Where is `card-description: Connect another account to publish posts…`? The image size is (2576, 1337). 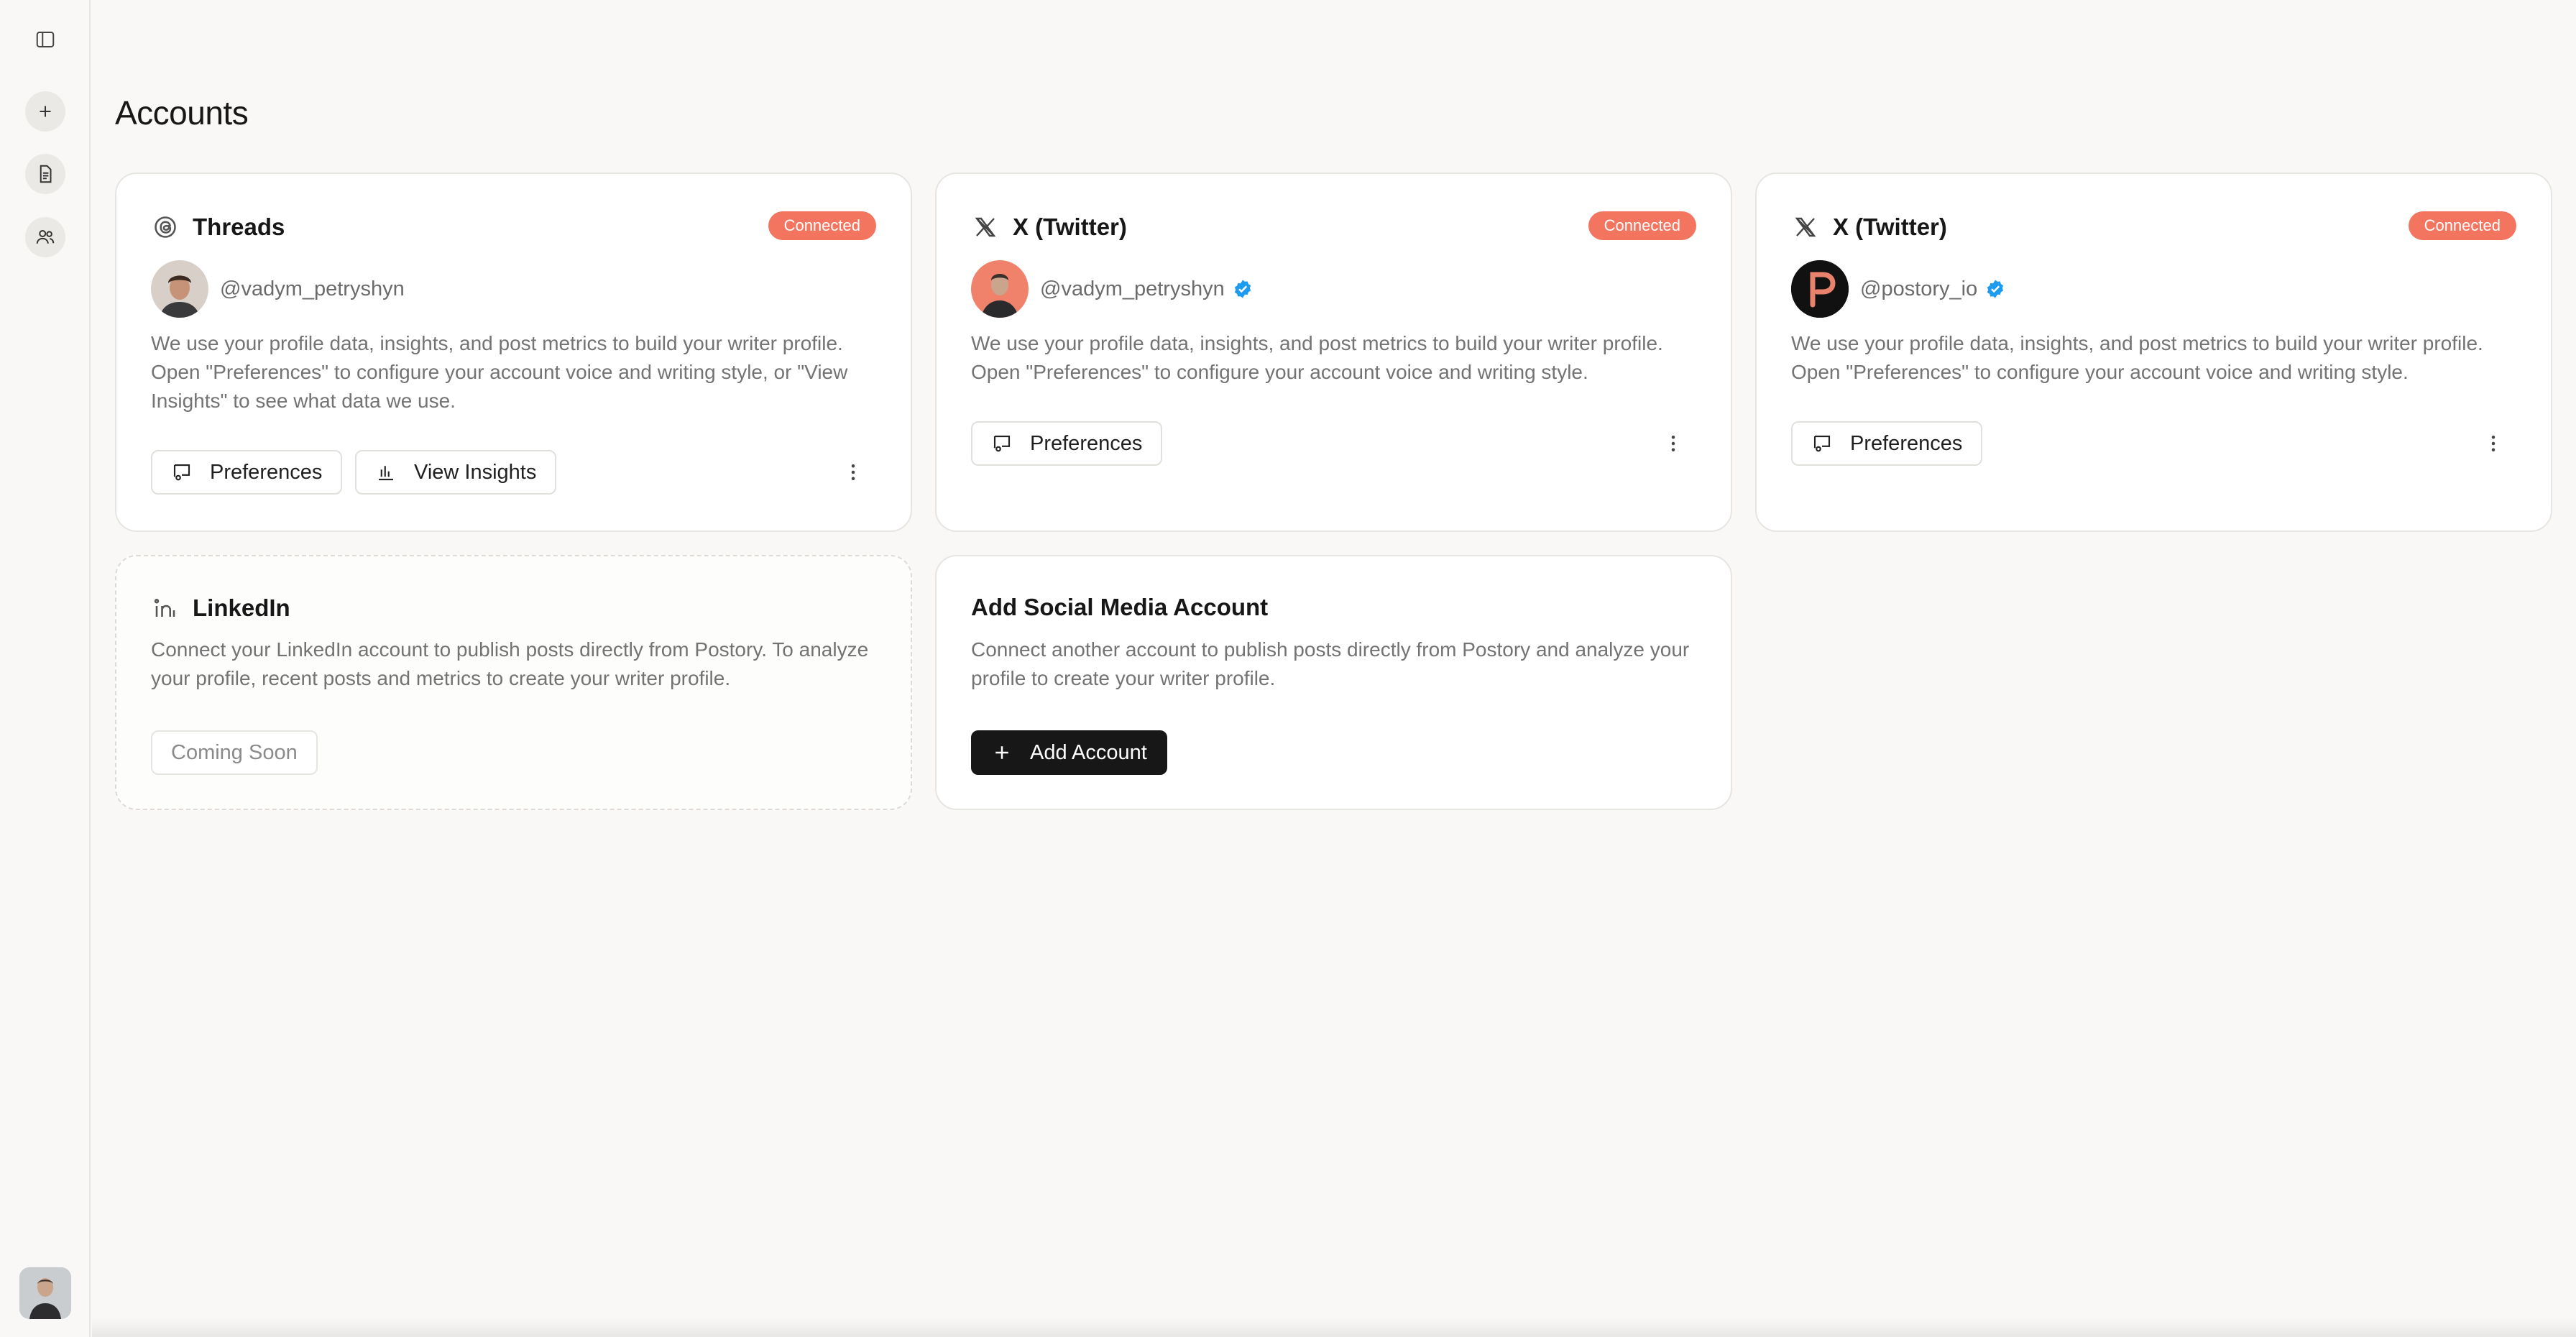
card-description: Connect another account to publish posts… is located at coordinates (1330, 664).